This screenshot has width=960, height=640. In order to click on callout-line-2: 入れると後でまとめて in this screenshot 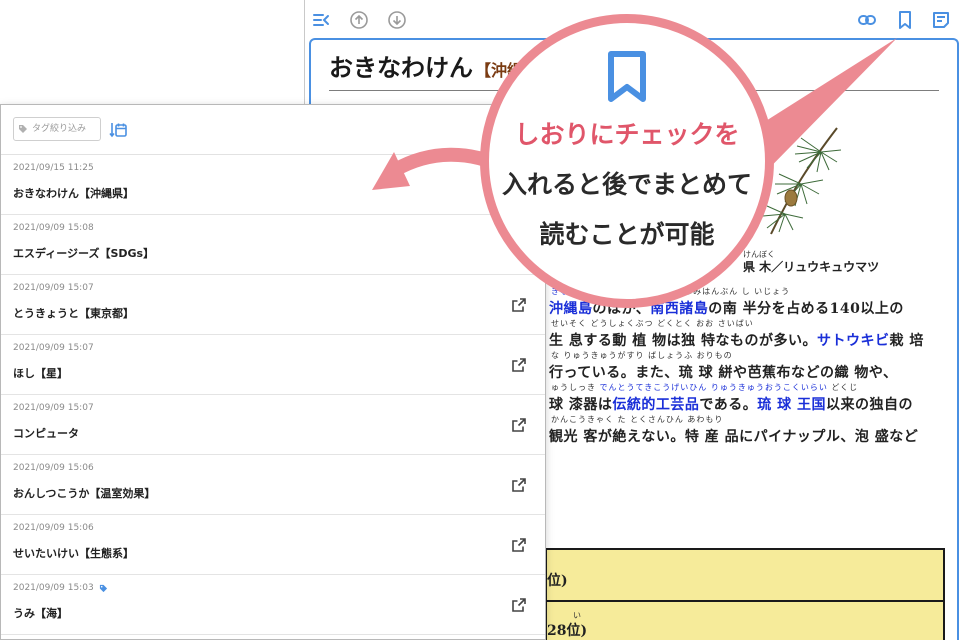, I will do `click(626, 184)`.